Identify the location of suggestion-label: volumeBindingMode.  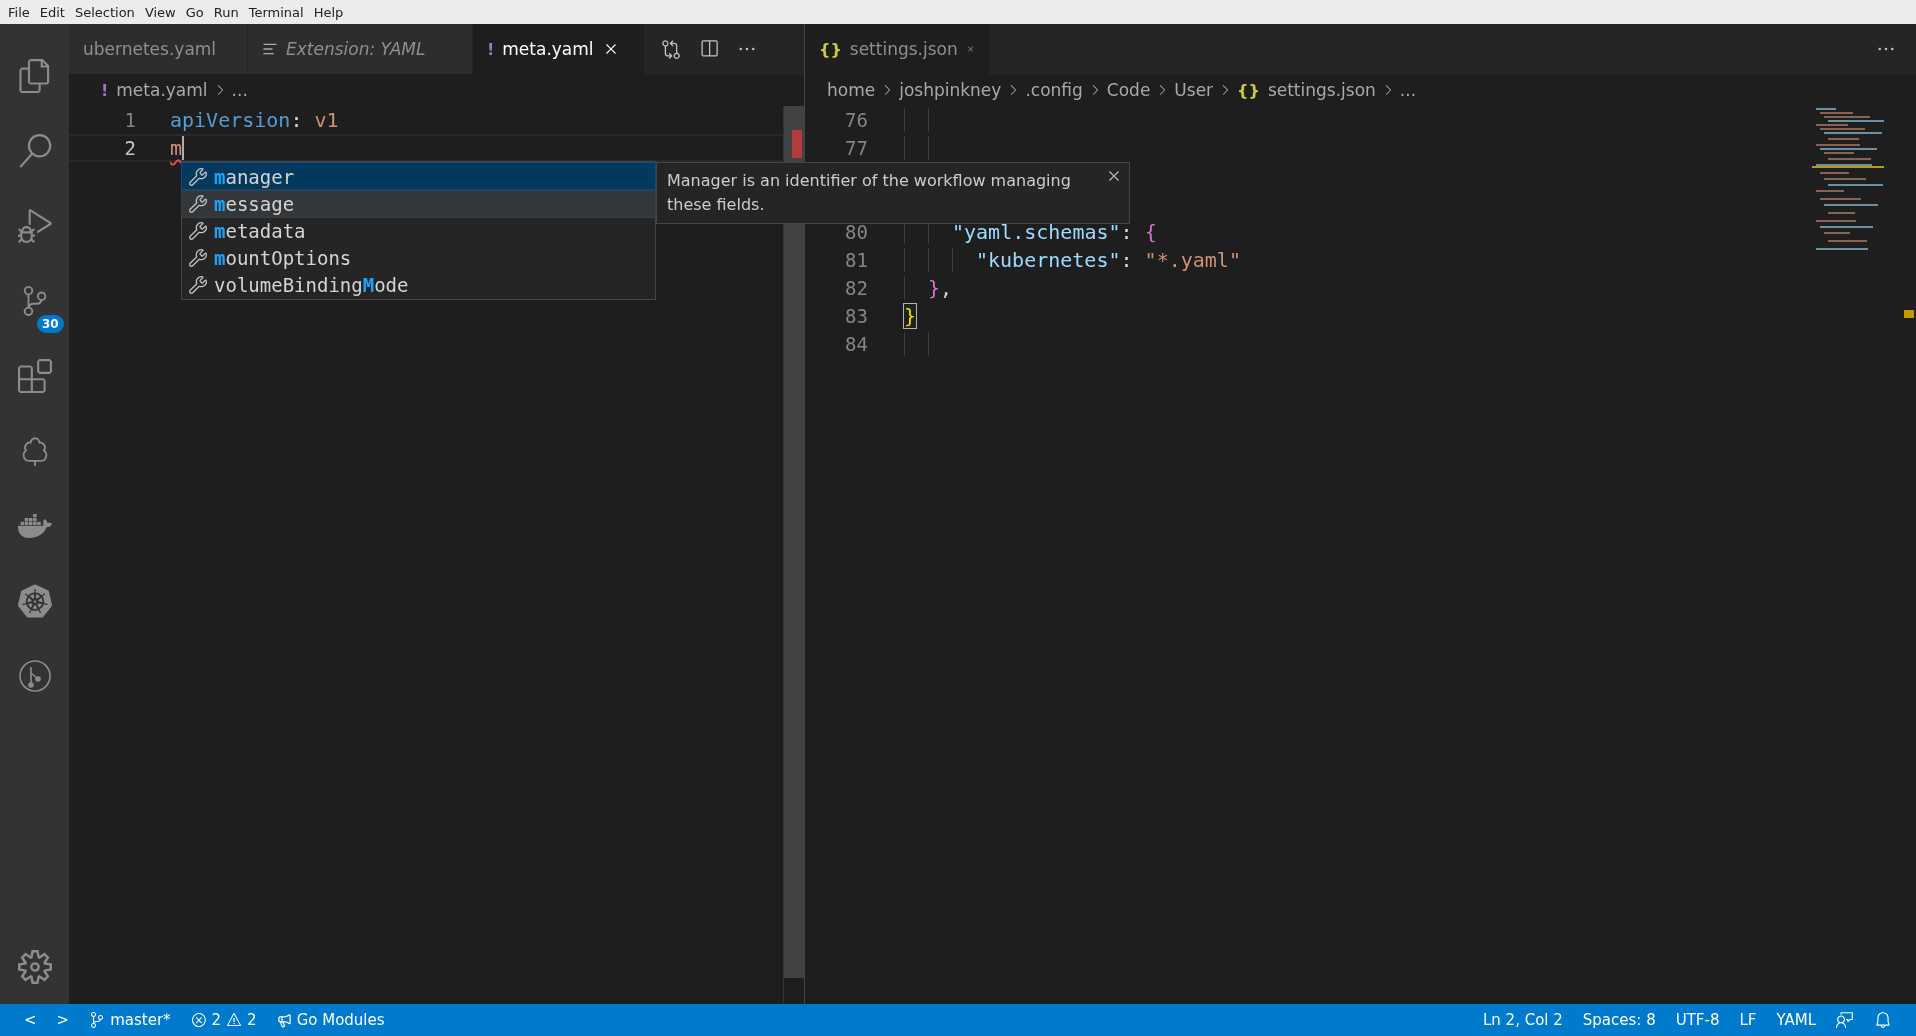
(311, 284).